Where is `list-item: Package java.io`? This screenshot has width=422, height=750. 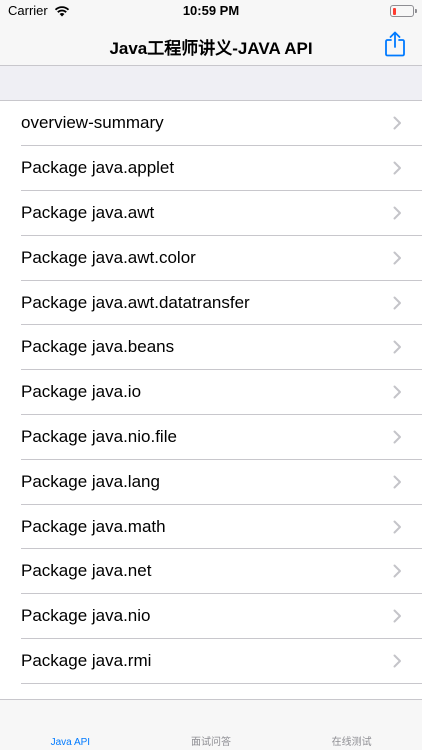 list-item: Package java.io is located at coordinates (211, 392).